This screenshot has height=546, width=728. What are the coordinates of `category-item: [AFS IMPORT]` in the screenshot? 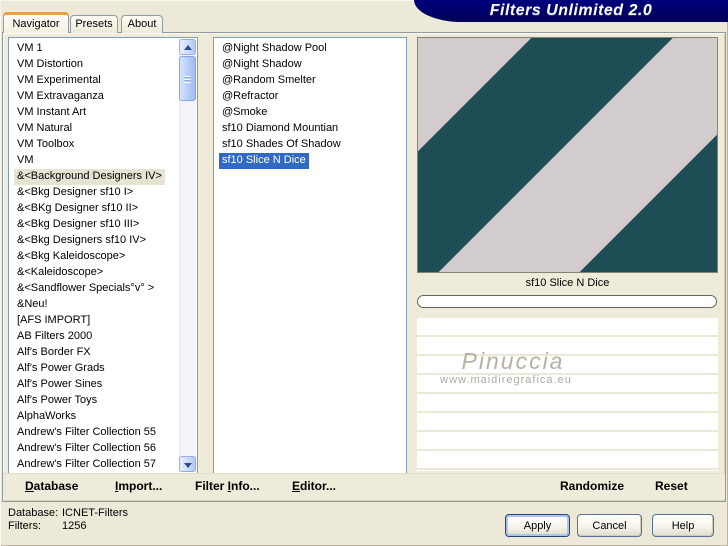 It's located at (103, 320).